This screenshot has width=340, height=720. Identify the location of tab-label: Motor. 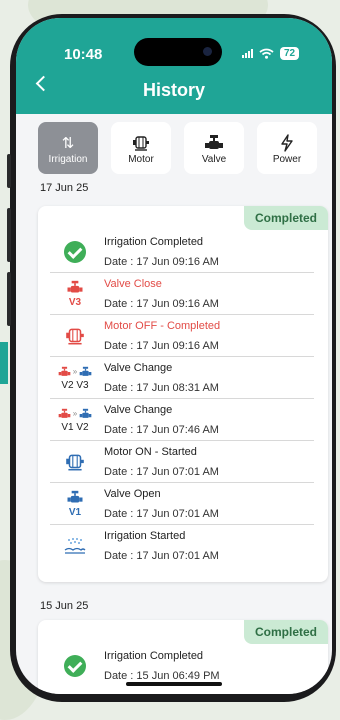
(141, 159).